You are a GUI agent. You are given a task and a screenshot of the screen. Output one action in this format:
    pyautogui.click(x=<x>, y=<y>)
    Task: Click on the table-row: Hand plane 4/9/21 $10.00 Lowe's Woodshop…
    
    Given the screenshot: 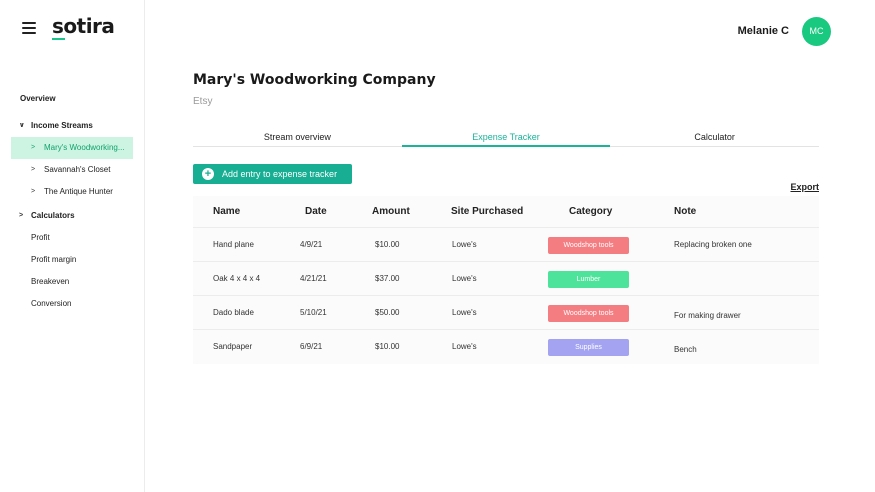 What is the action you would take?
    pyautogui.click(x=506, y=245)
    